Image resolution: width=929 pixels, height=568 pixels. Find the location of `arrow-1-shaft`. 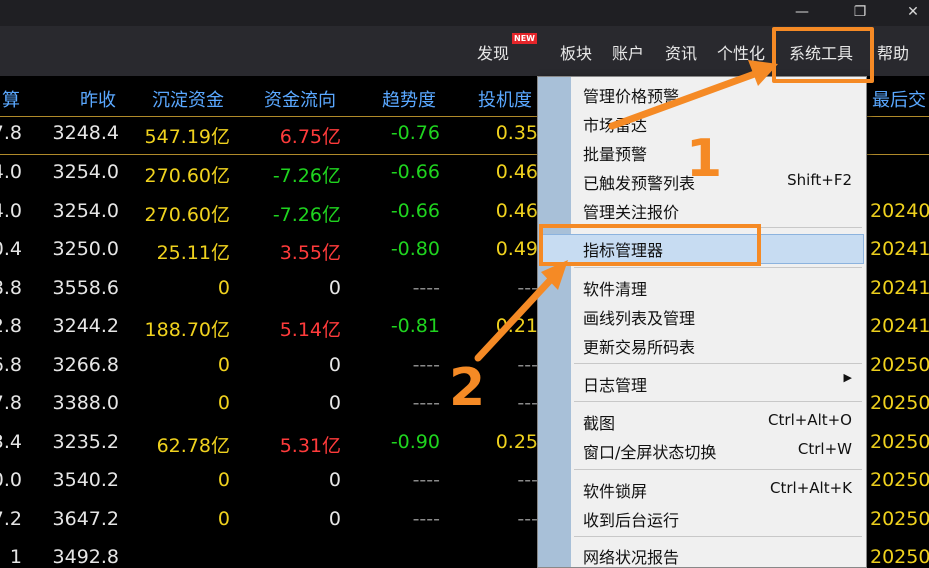

arrow-1-shaft is located at coordinates (686, 99).